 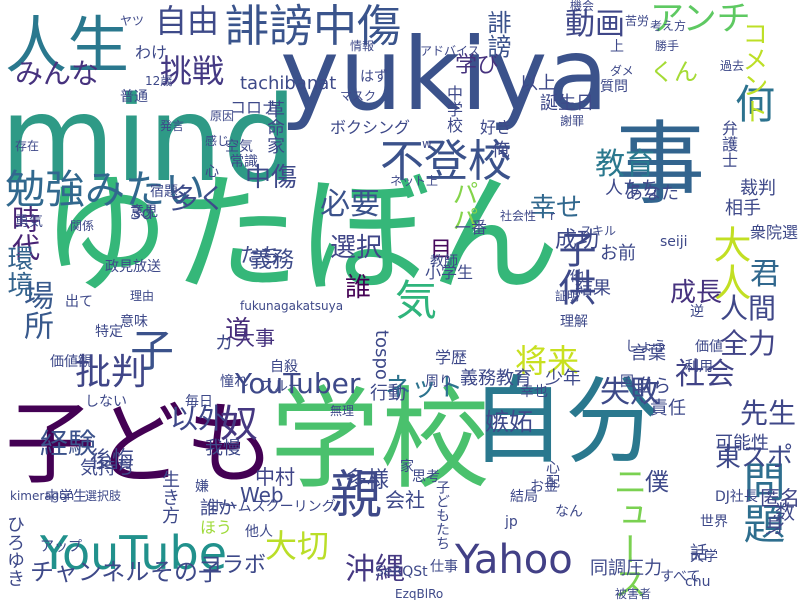 What do you see at coordinates (370, 127) in the screenshot?
I see `cloud-word: ボクシング` at bounding box center [370, 127].